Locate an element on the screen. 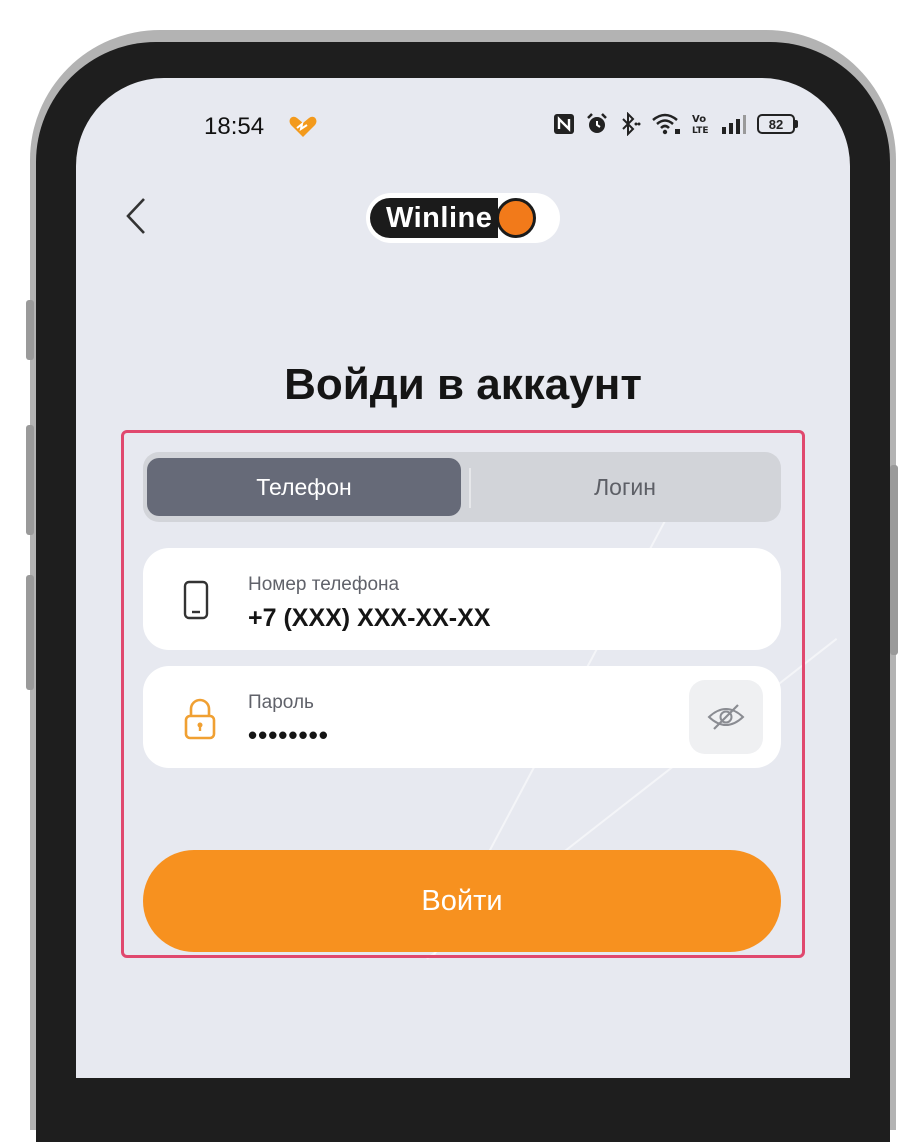  tab-phone: Телефон is located at coordinates (304, 487).